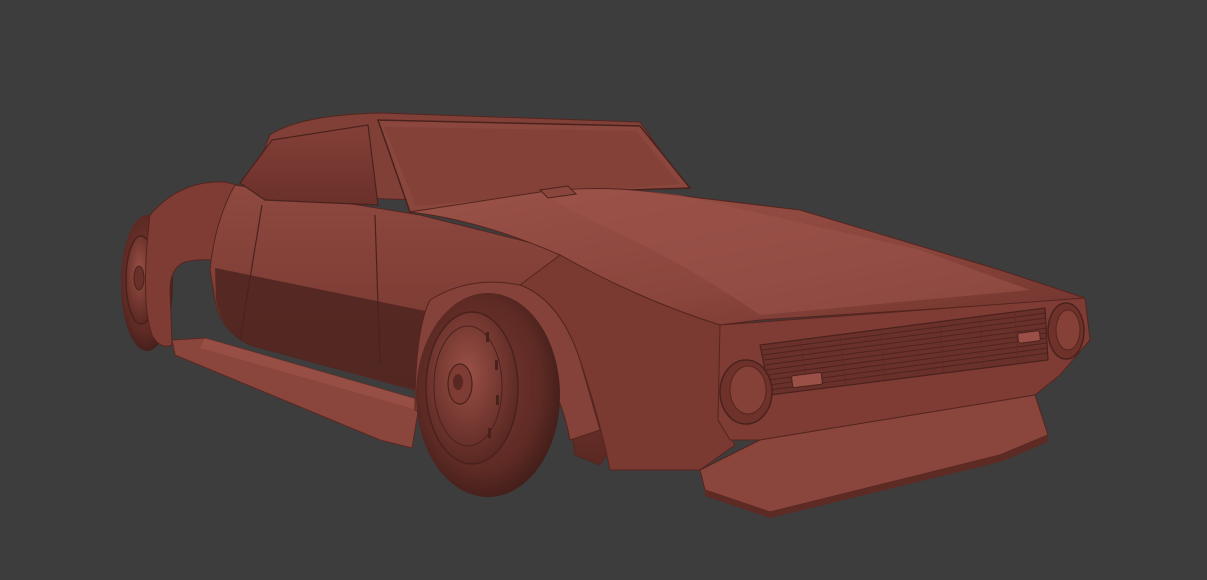 This screenshot has height=580, width=1207. What do you see at coordinates (309, 165) in the screenshot?
I see `side-window` at bounding box center [309, 165].